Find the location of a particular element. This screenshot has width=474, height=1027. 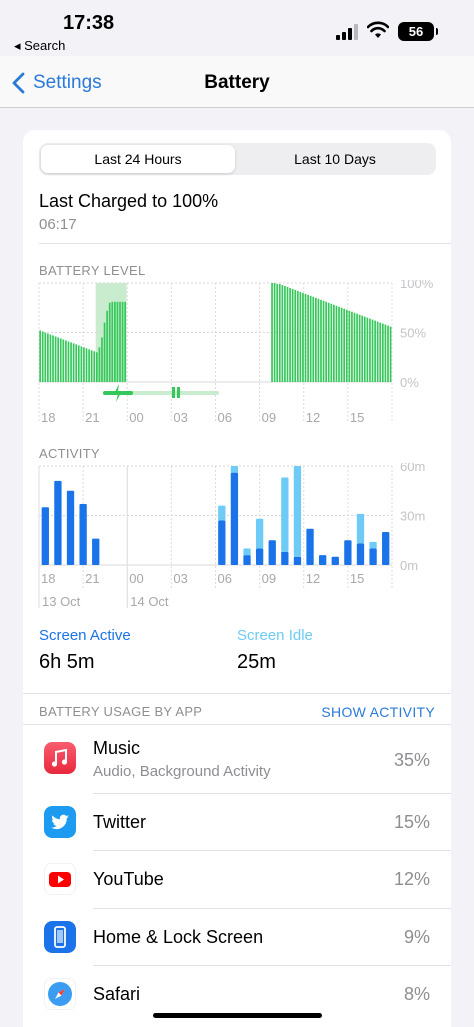

app-name: Home & Lock Screen is located at coordinates (178, 937).